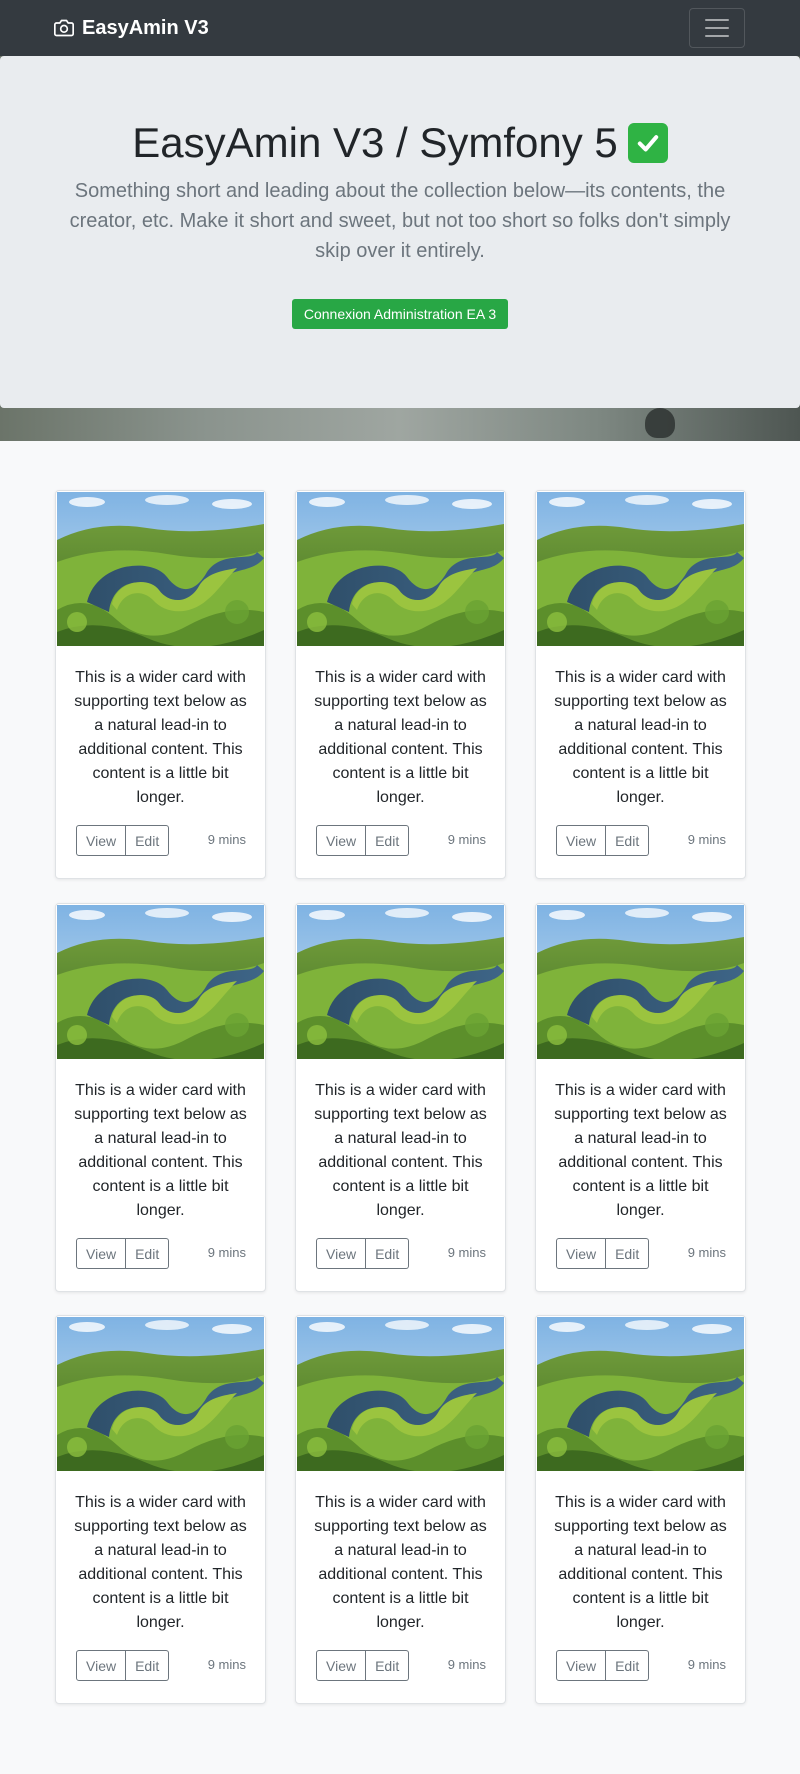  Describe the element at coordinates (717, 28) in the screenshot. I see `navbar-toggler-button` at that location.